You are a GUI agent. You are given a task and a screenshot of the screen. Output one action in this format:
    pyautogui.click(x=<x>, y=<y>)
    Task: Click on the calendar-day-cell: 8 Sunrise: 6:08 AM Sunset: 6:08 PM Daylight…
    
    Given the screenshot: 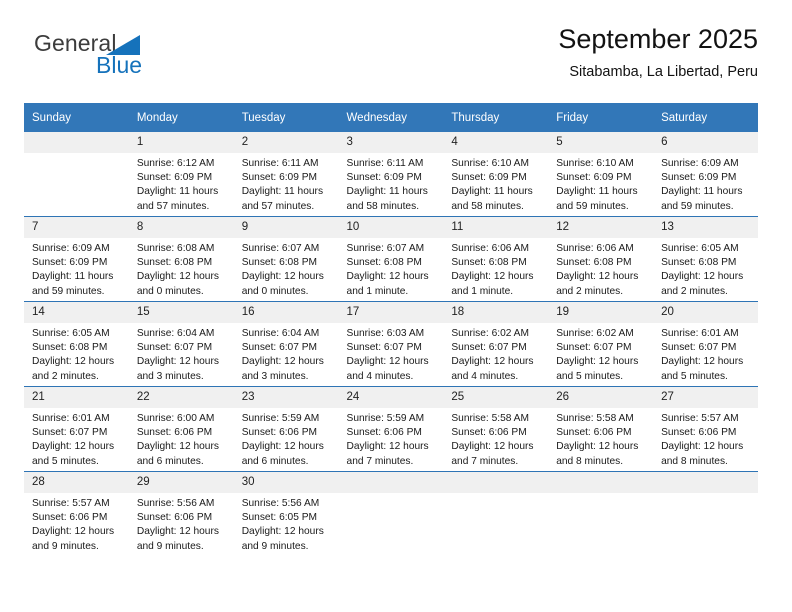 What is the action you would take?
    pyautogui.click(x=181, y=259)
    